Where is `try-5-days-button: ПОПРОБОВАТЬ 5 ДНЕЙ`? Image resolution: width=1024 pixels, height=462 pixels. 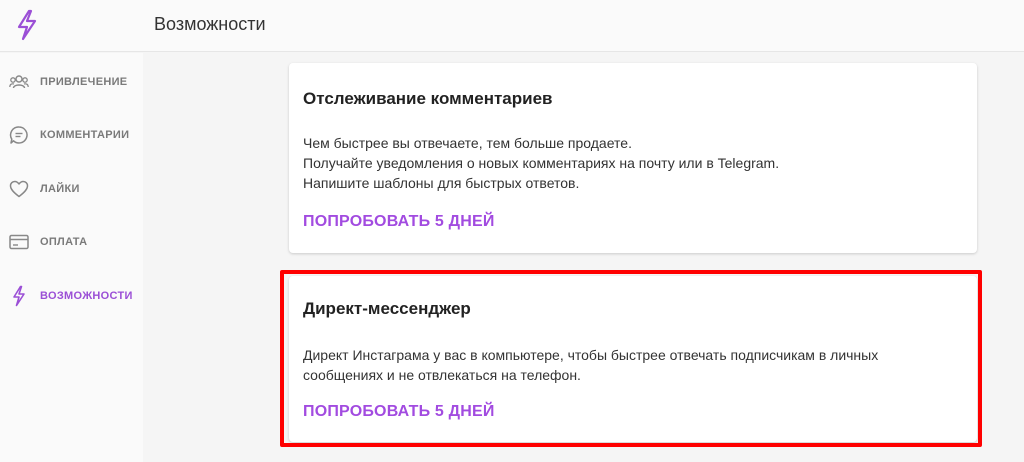 try-5-days-button: ПОПРОБОВАТЬ 5 ДНЕЙ is located at coordinates (399, 222).